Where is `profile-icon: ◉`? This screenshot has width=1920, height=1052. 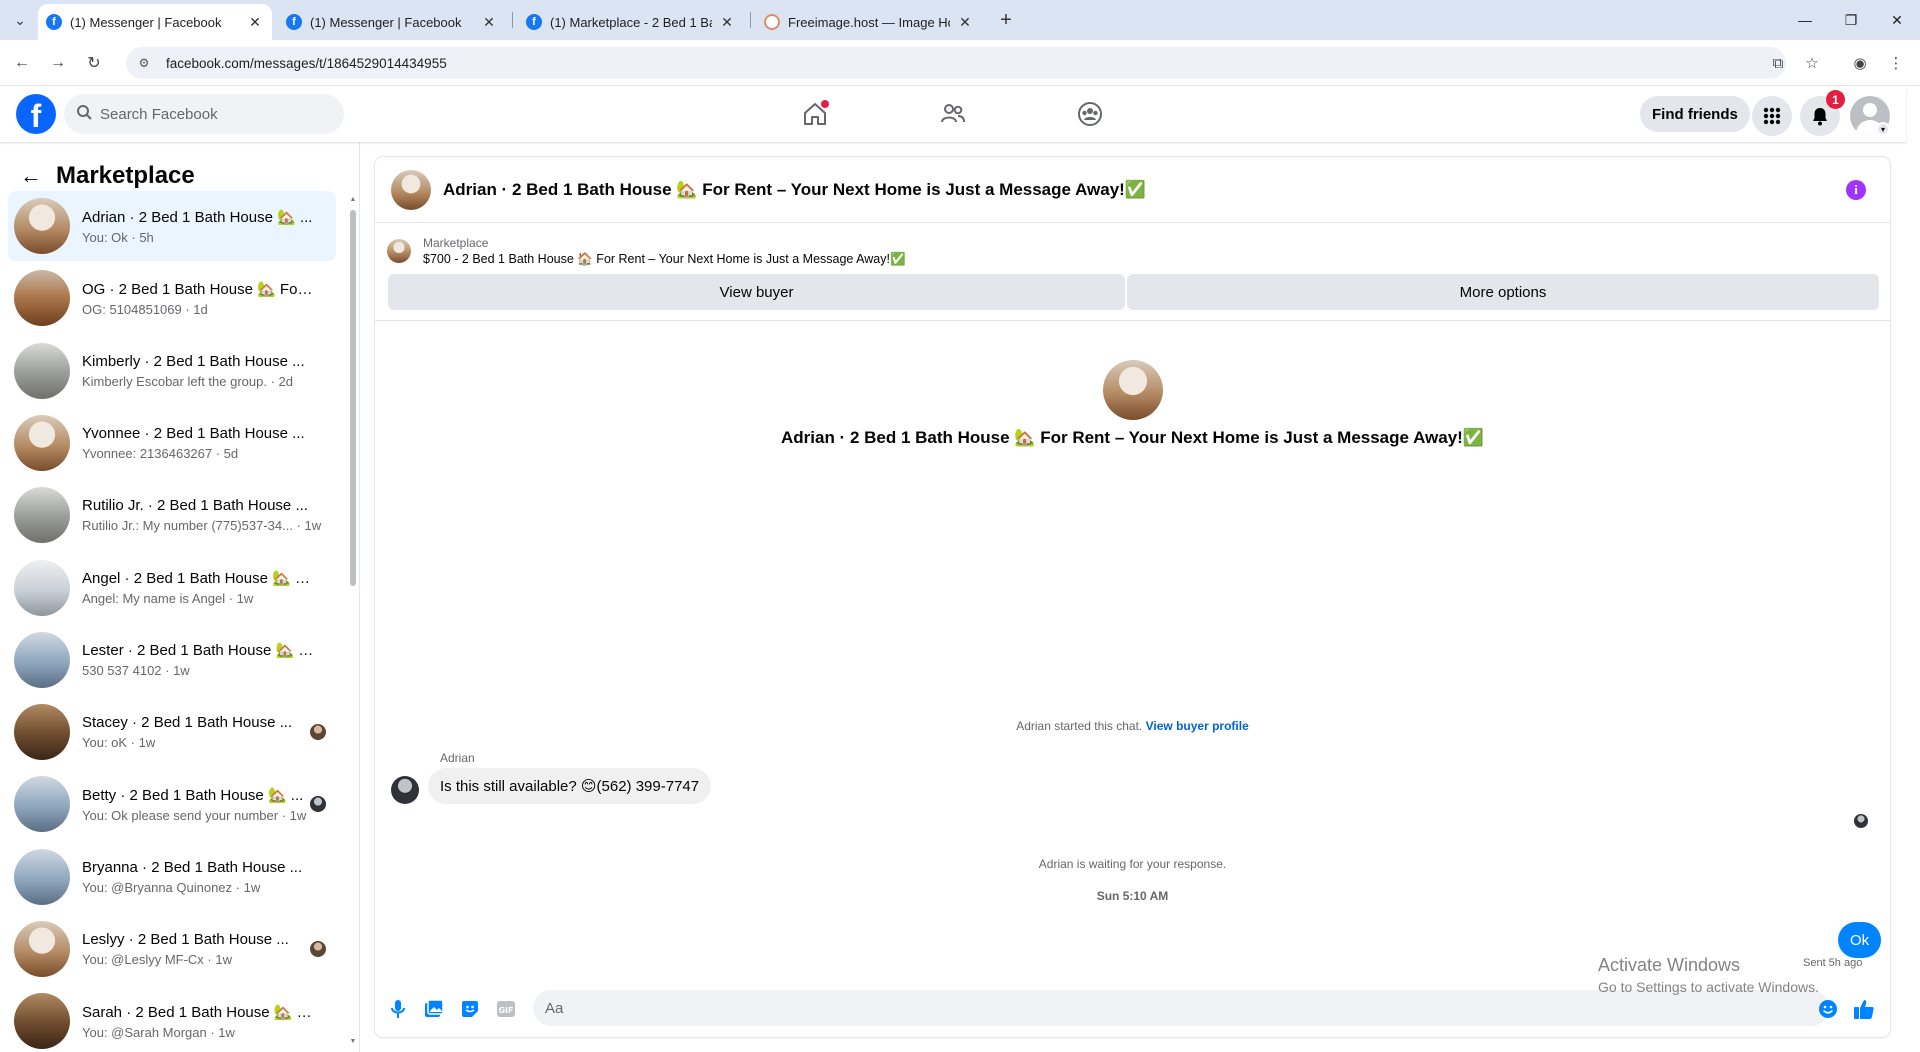 profile-icon: ◉ is located at coordinates (1860, 63).